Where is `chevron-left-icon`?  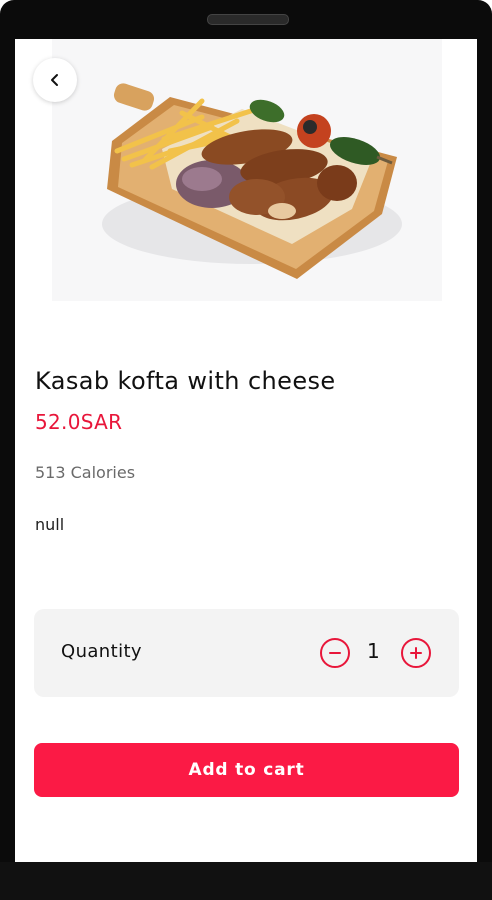
chevron-left-icon is located at coordinates (54, 80).